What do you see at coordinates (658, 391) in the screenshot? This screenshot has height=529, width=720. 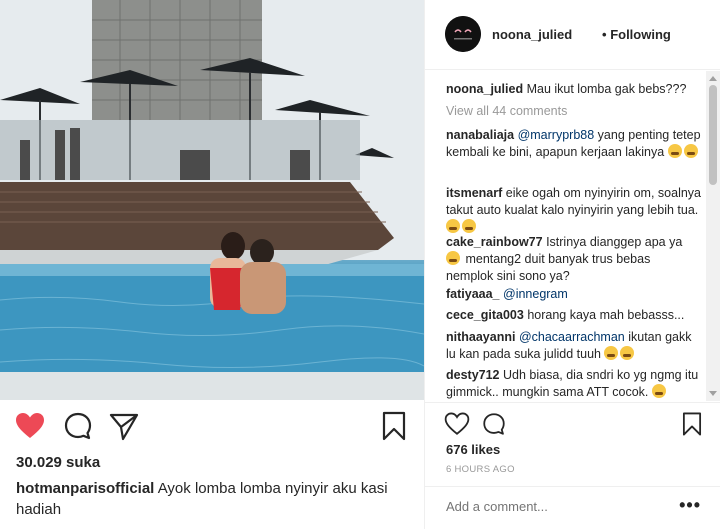 I see `tongue-face-emoji-icon` at bounding box center [658, 391].